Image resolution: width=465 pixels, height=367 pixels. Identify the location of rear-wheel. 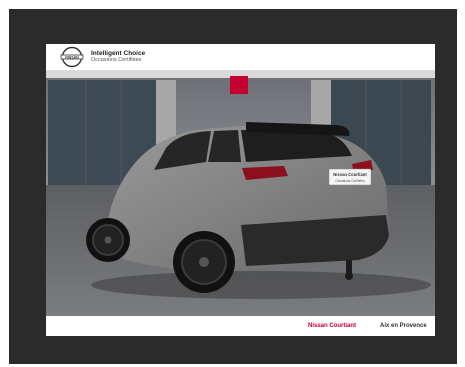
(204, 262).